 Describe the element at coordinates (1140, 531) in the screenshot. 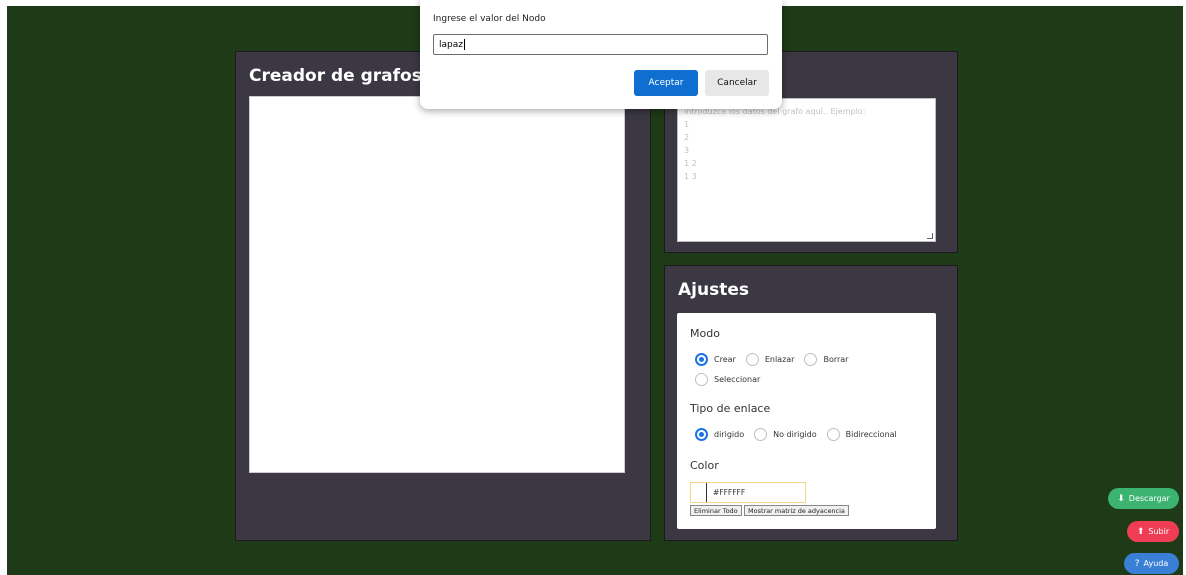

I see `upload-icon: ⬆` at that location.